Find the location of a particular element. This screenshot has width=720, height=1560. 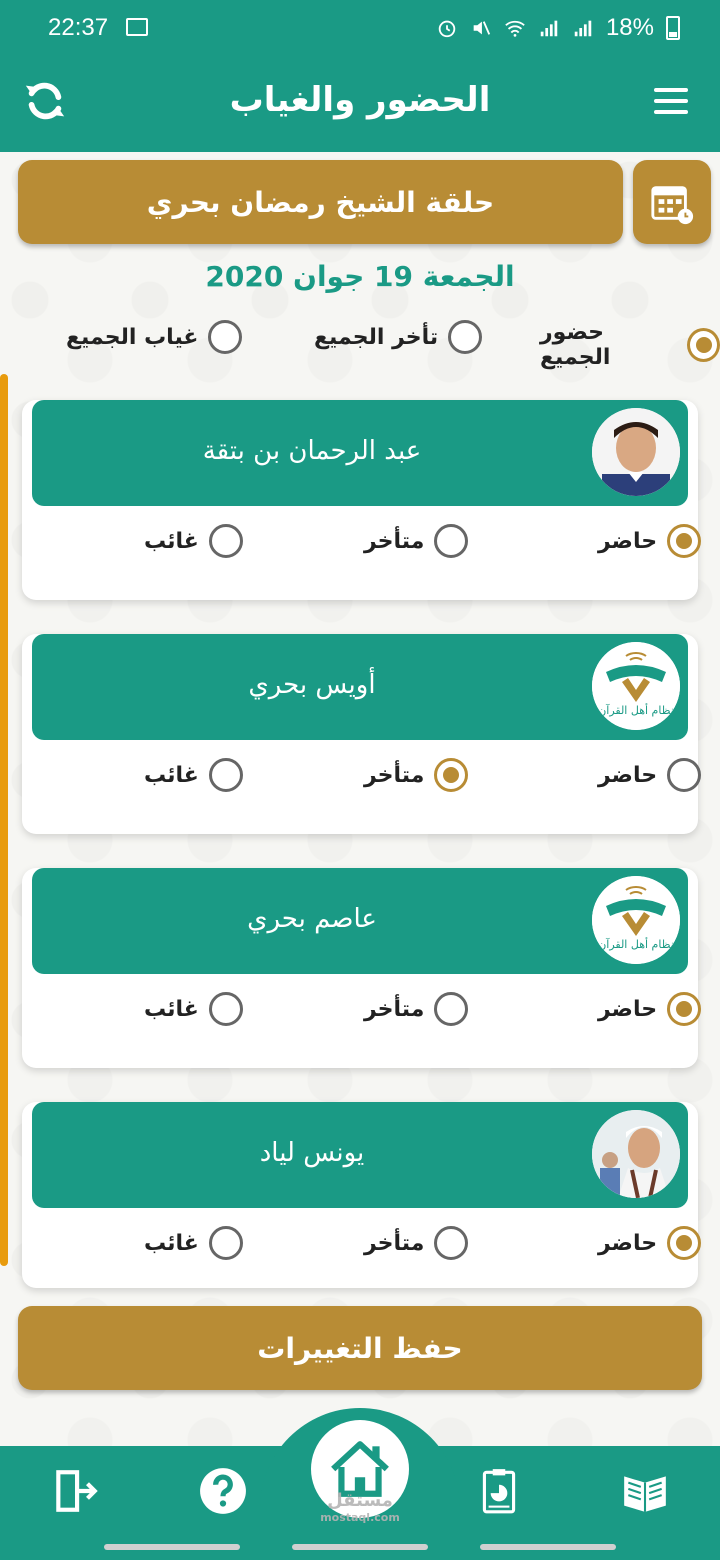

student-header: عاصم بحري نظام أهل القرآن is located at coordinates (360, 921).